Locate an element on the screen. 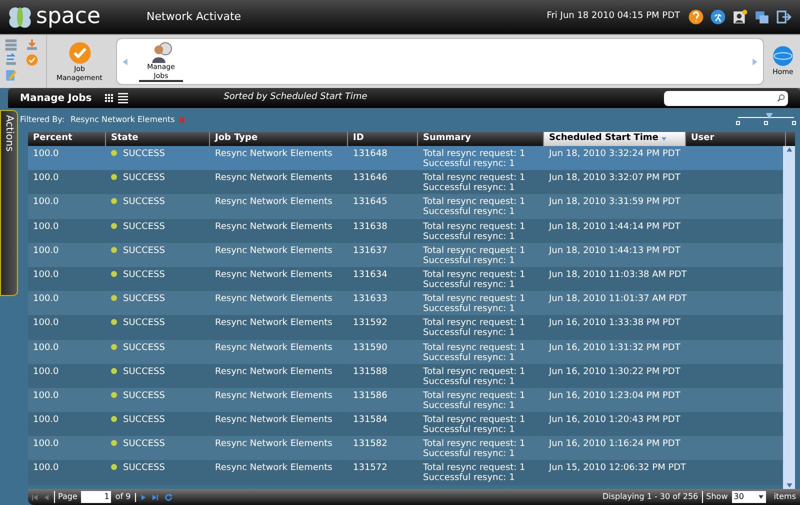 The width and height of the screenshot is (800, 505). first-page-icon is located at coordinates (35, 497).